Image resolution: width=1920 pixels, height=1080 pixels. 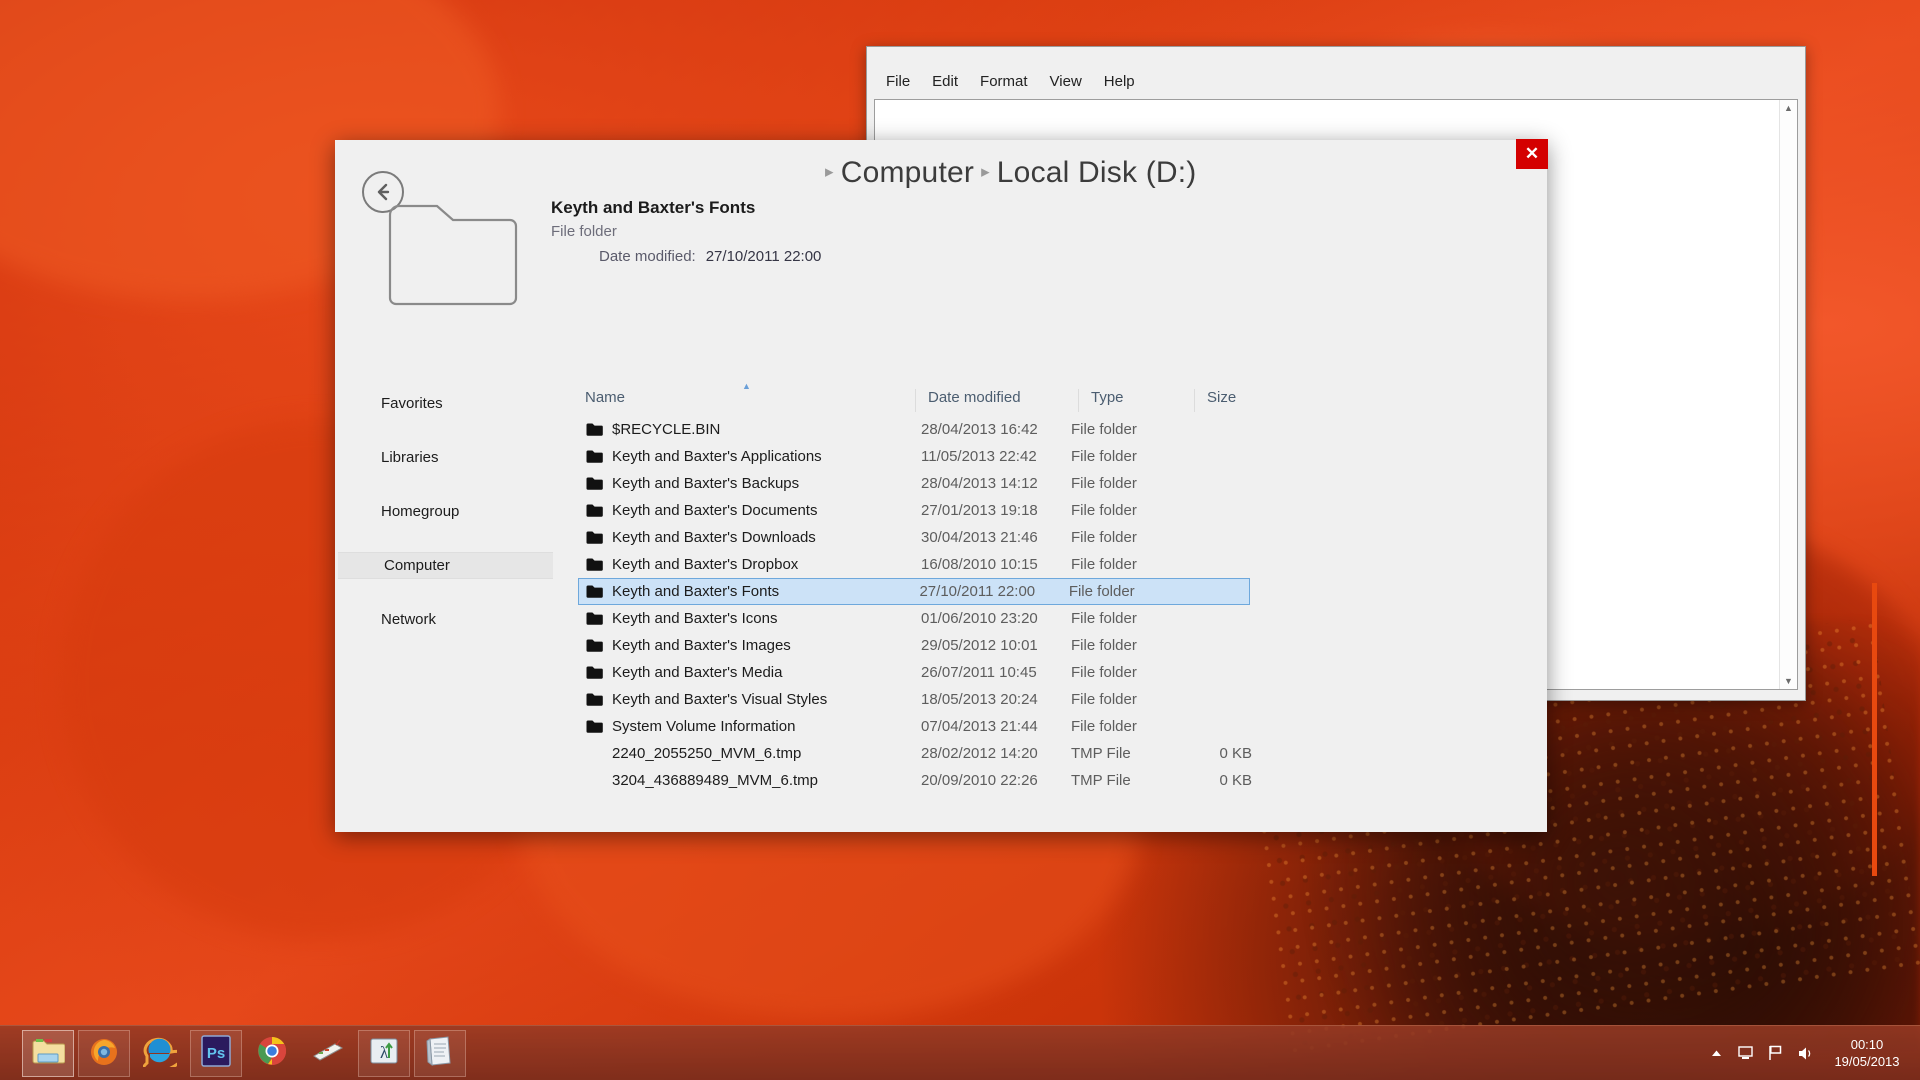 What do you see at coordinates (1788, 394) in the screenshot?
I see `notepad-vertical-scrollbar: ▲ ▼` at bounding box center [1788, 394].